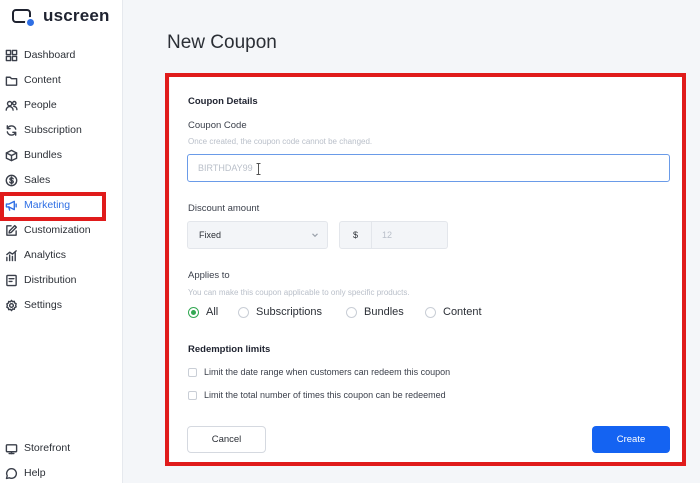 The height and width of the screenshot is (483, 700). I want to click on sidebar-item-sales: Sales, so click(60, 180).